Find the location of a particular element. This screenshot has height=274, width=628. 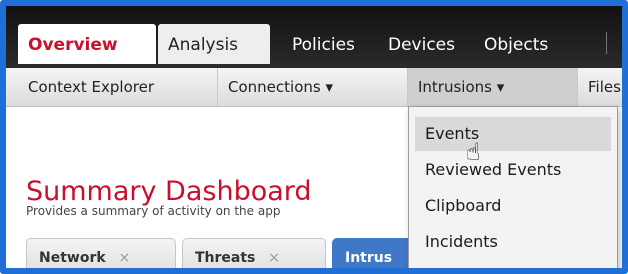

tab-overview: Overview is located at coordinates (87, 44).